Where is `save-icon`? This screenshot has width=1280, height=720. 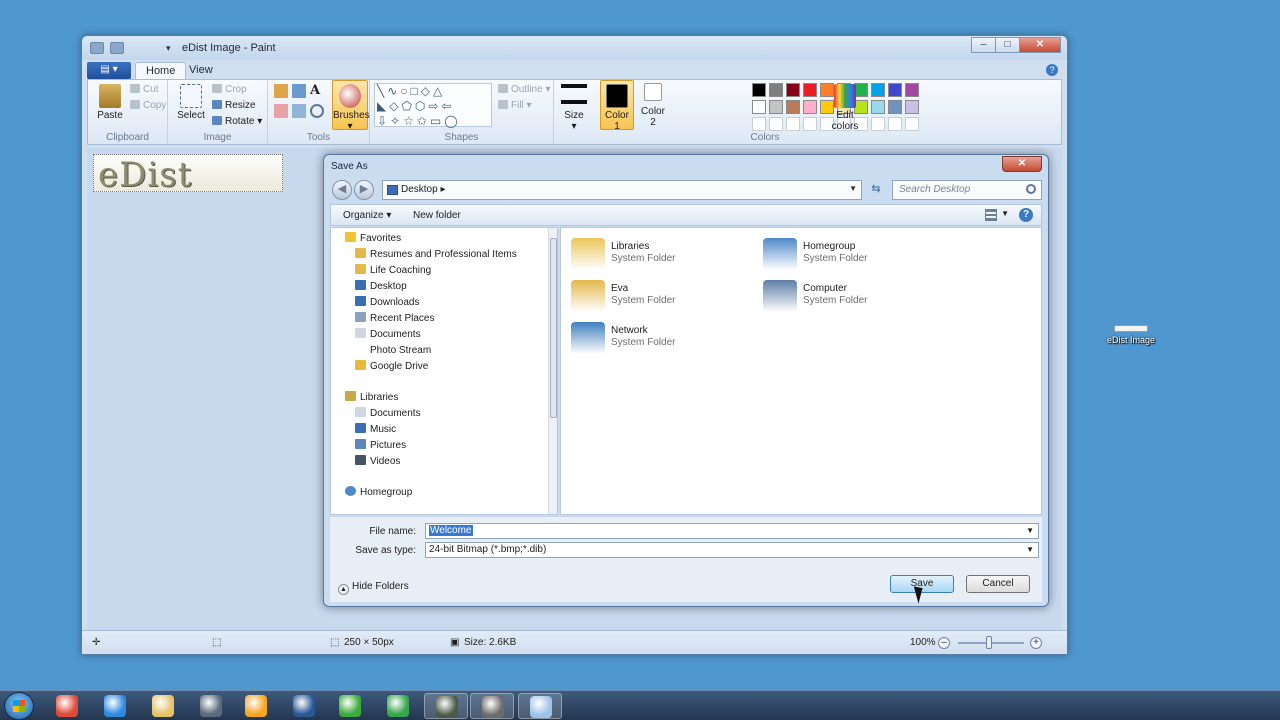 save-icon is located at coordinates (117, 48).